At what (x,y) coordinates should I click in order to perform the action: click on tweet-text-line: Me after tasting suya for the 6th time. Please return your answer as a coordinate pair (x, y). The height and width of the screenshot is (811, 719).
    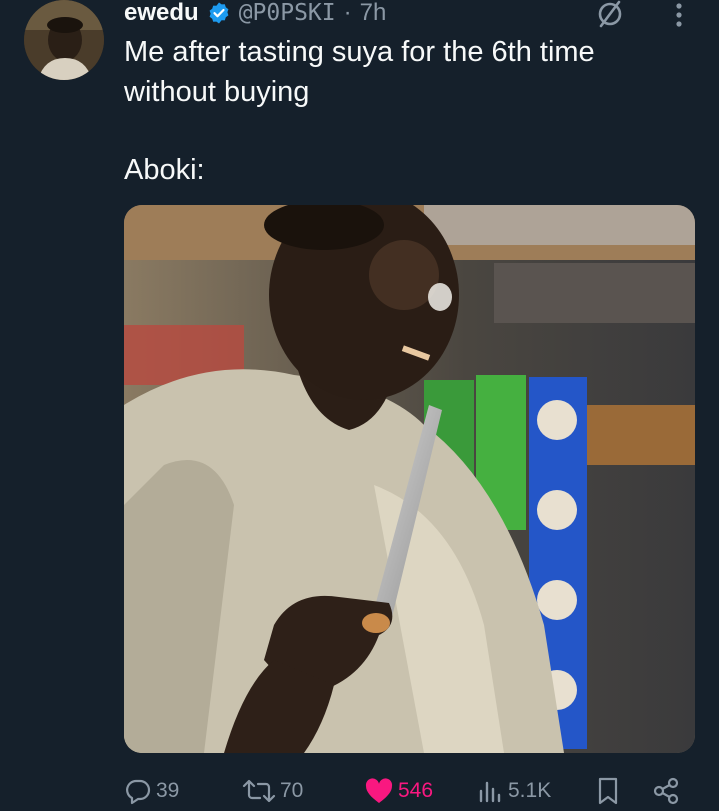
    Looking at the image, I should click on (359, 52).